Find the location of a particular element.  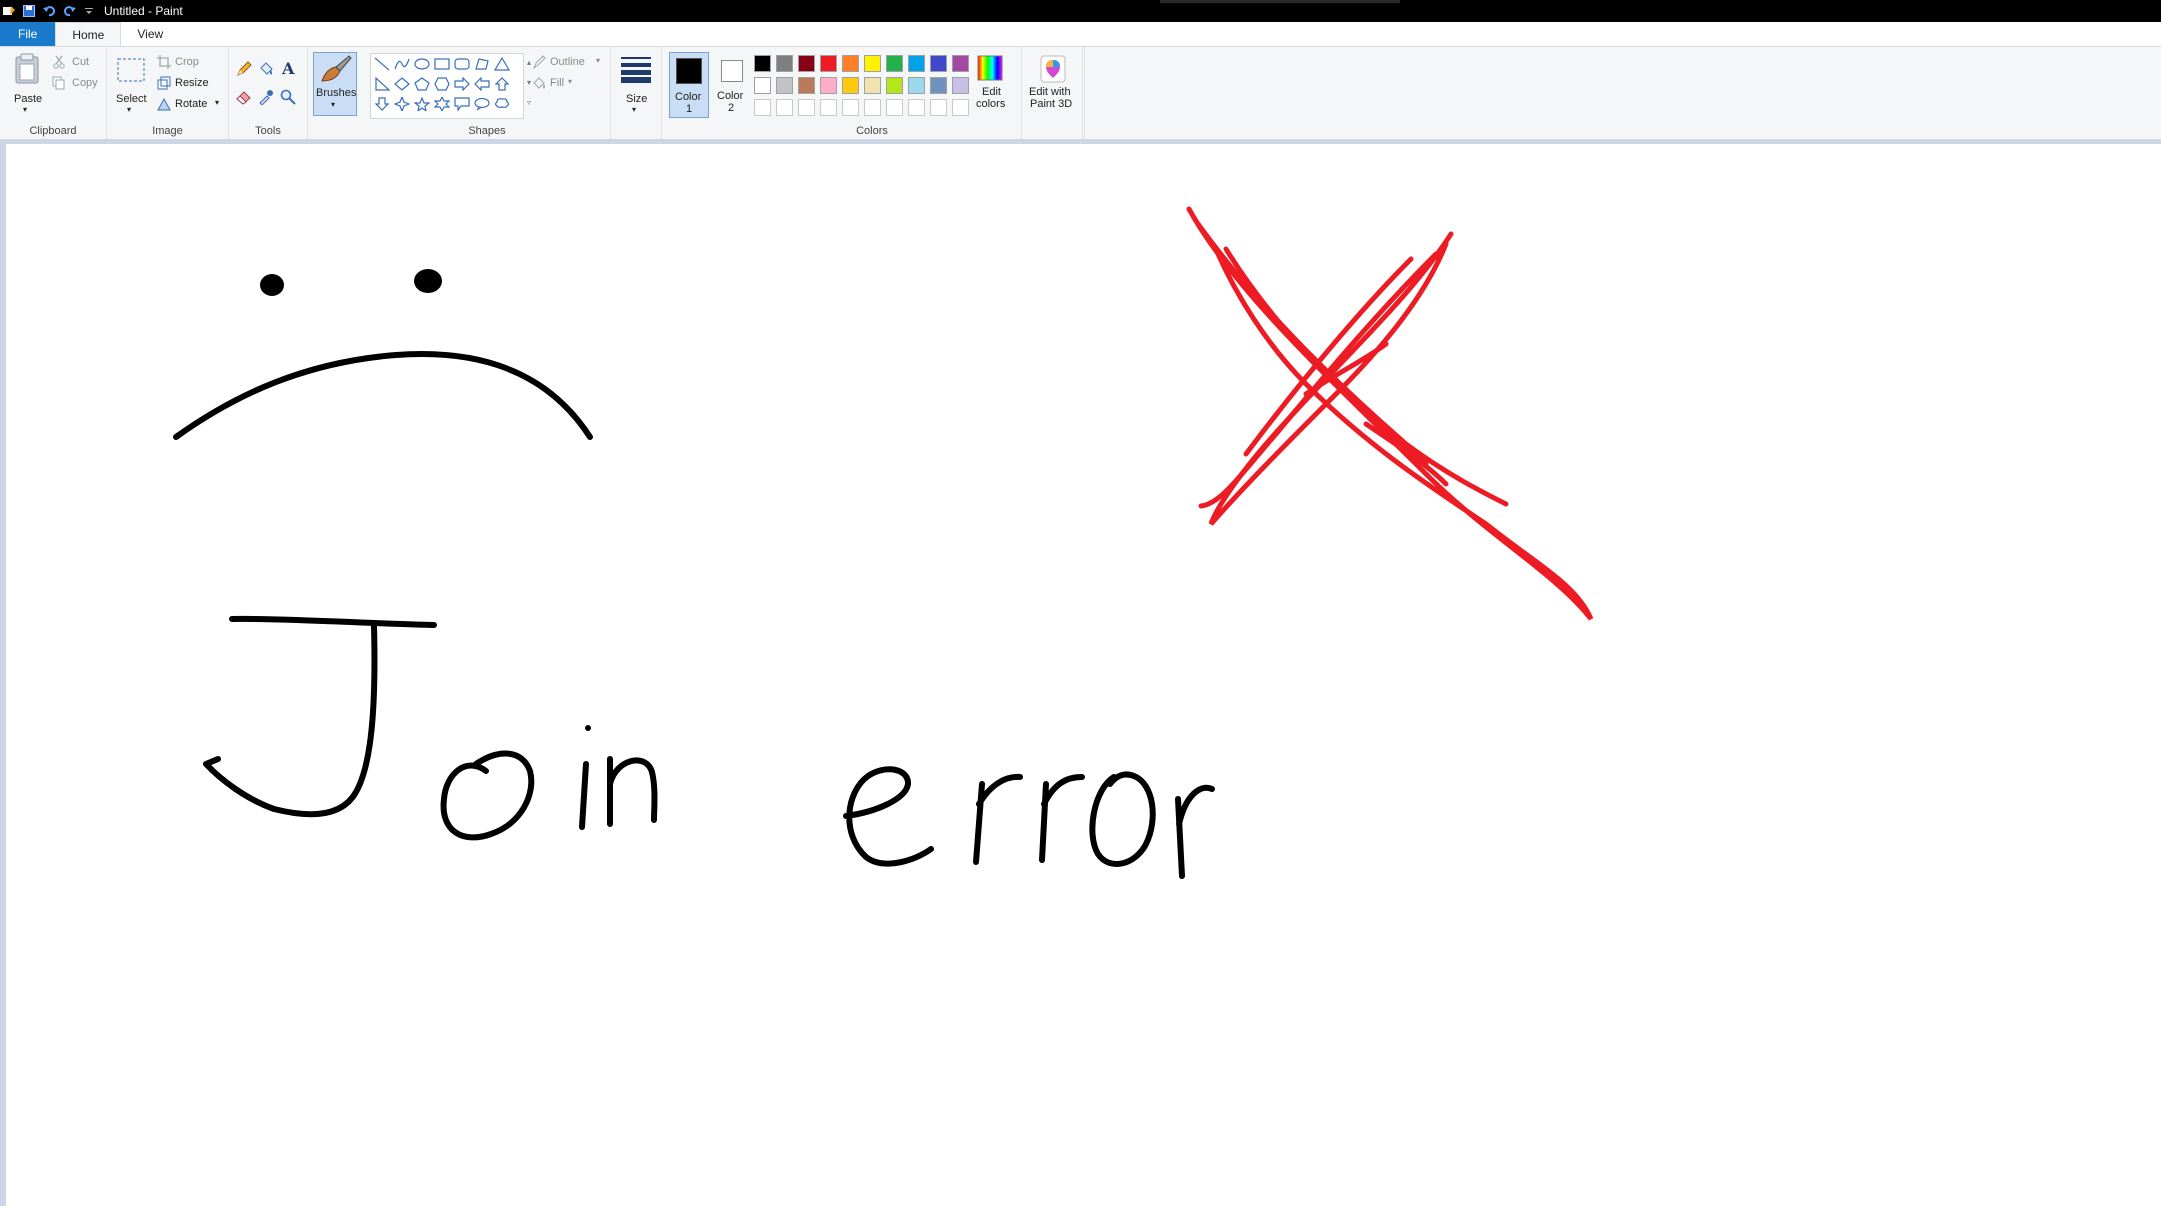

rectangle-shape-icon is located at coordinates (442, 64).